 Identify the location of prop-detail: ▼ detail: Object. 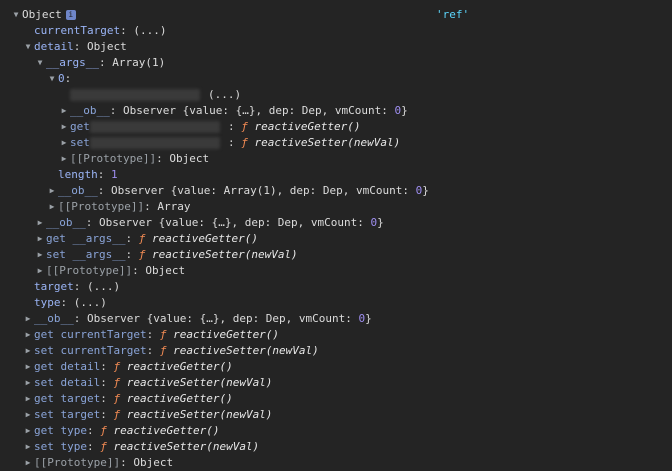
(74, 47).